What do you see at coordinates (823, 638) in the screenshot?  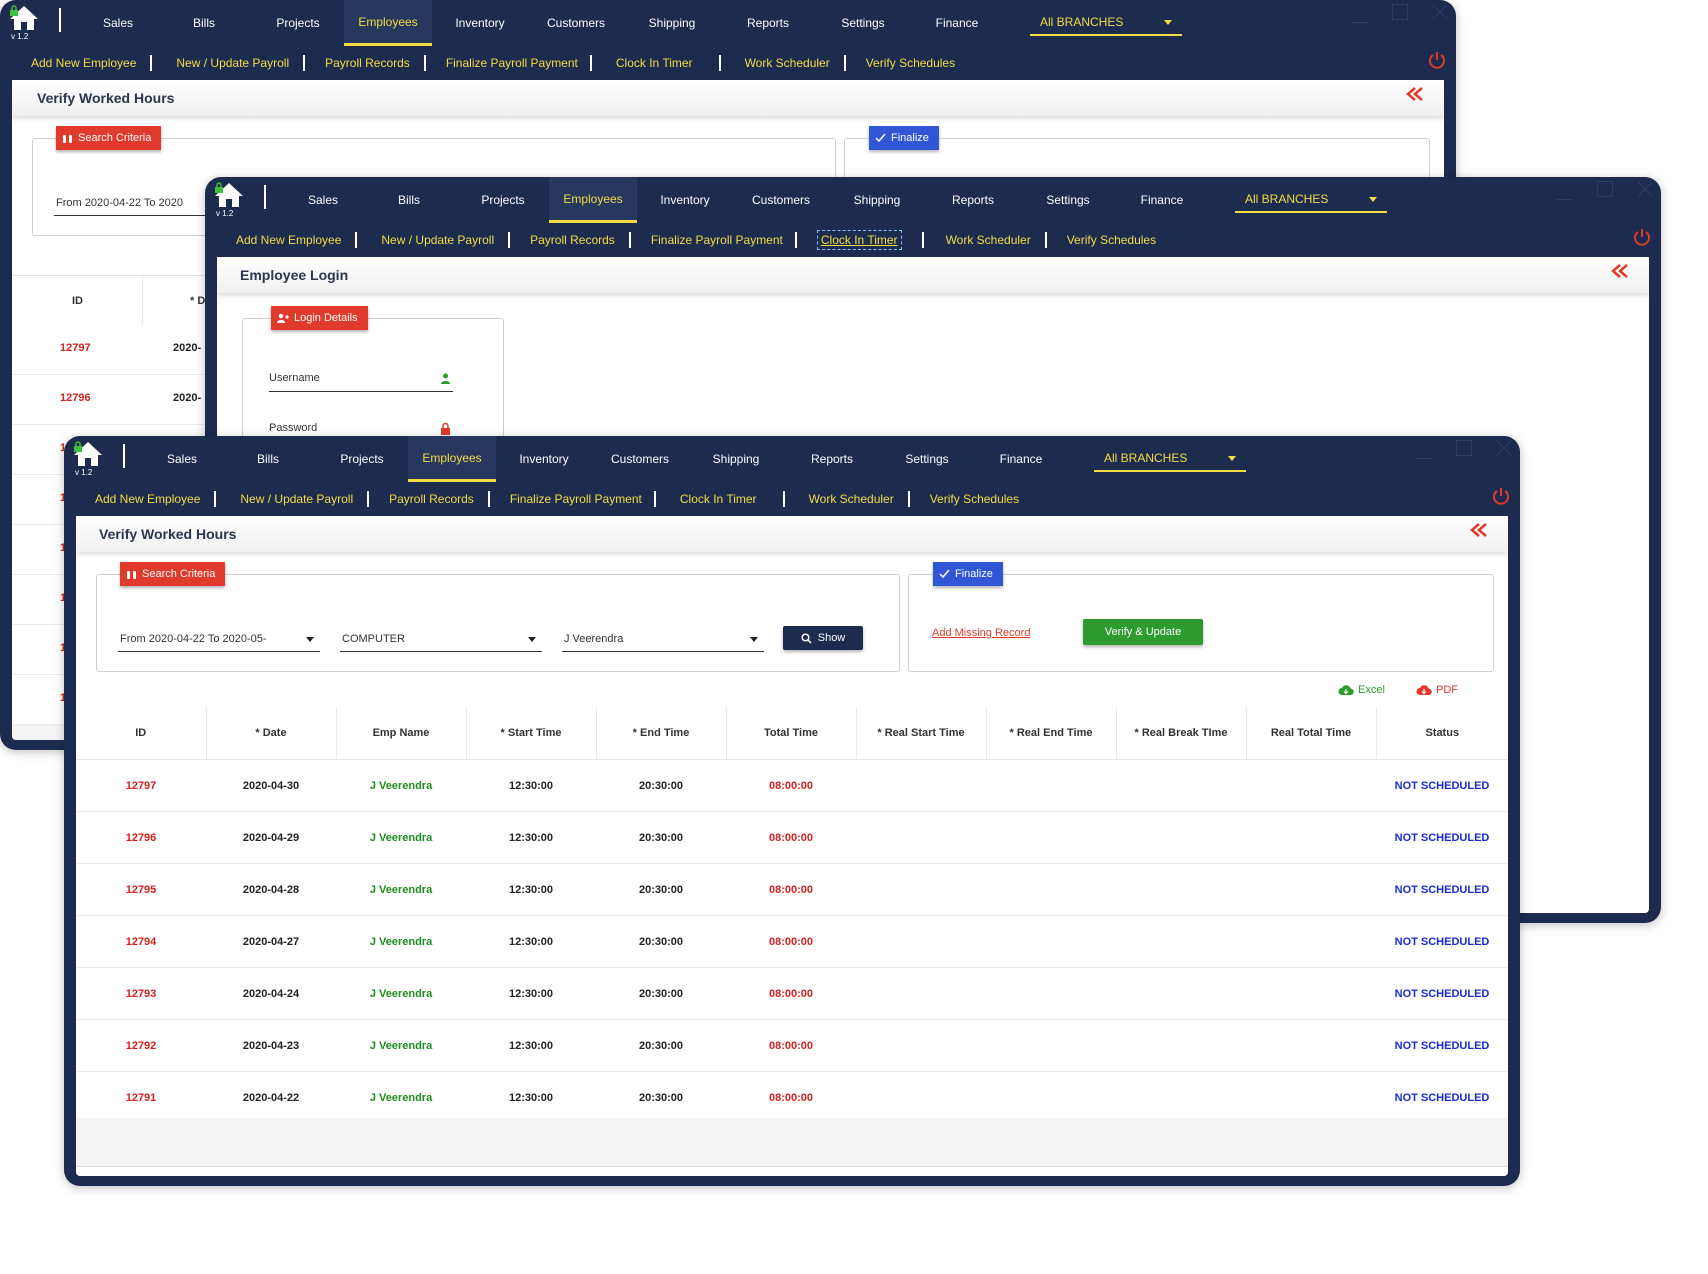 I see `show-button: Show` at bounding box center [823, 638].